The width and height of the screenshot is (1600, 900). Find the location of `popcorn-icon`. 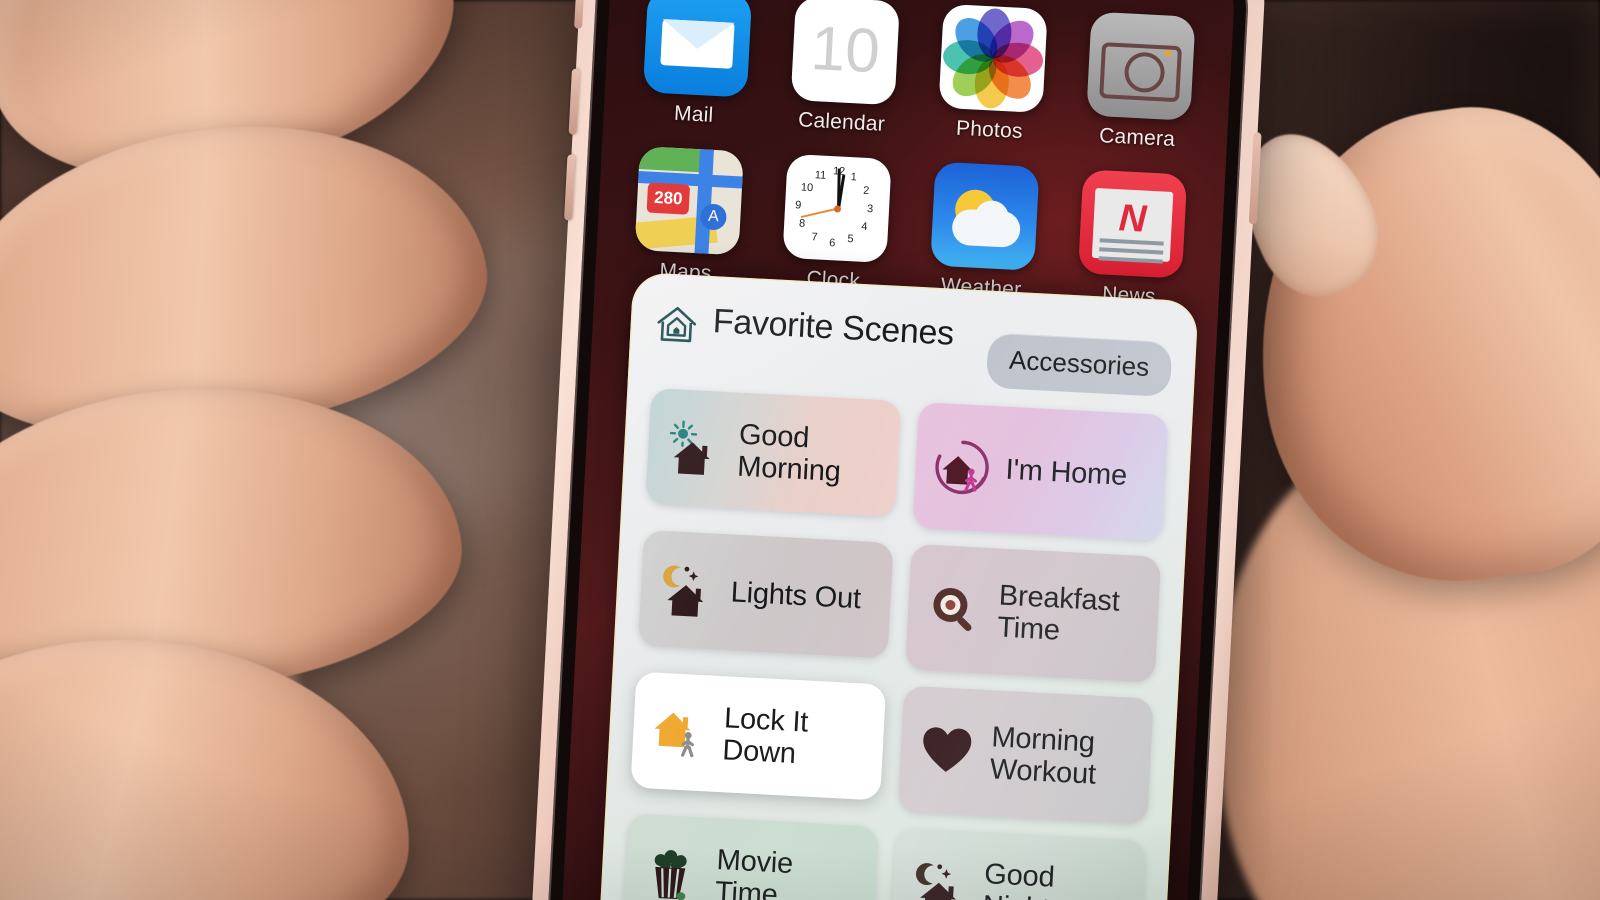

popcorn-icon is located at coordinates (670, 875).